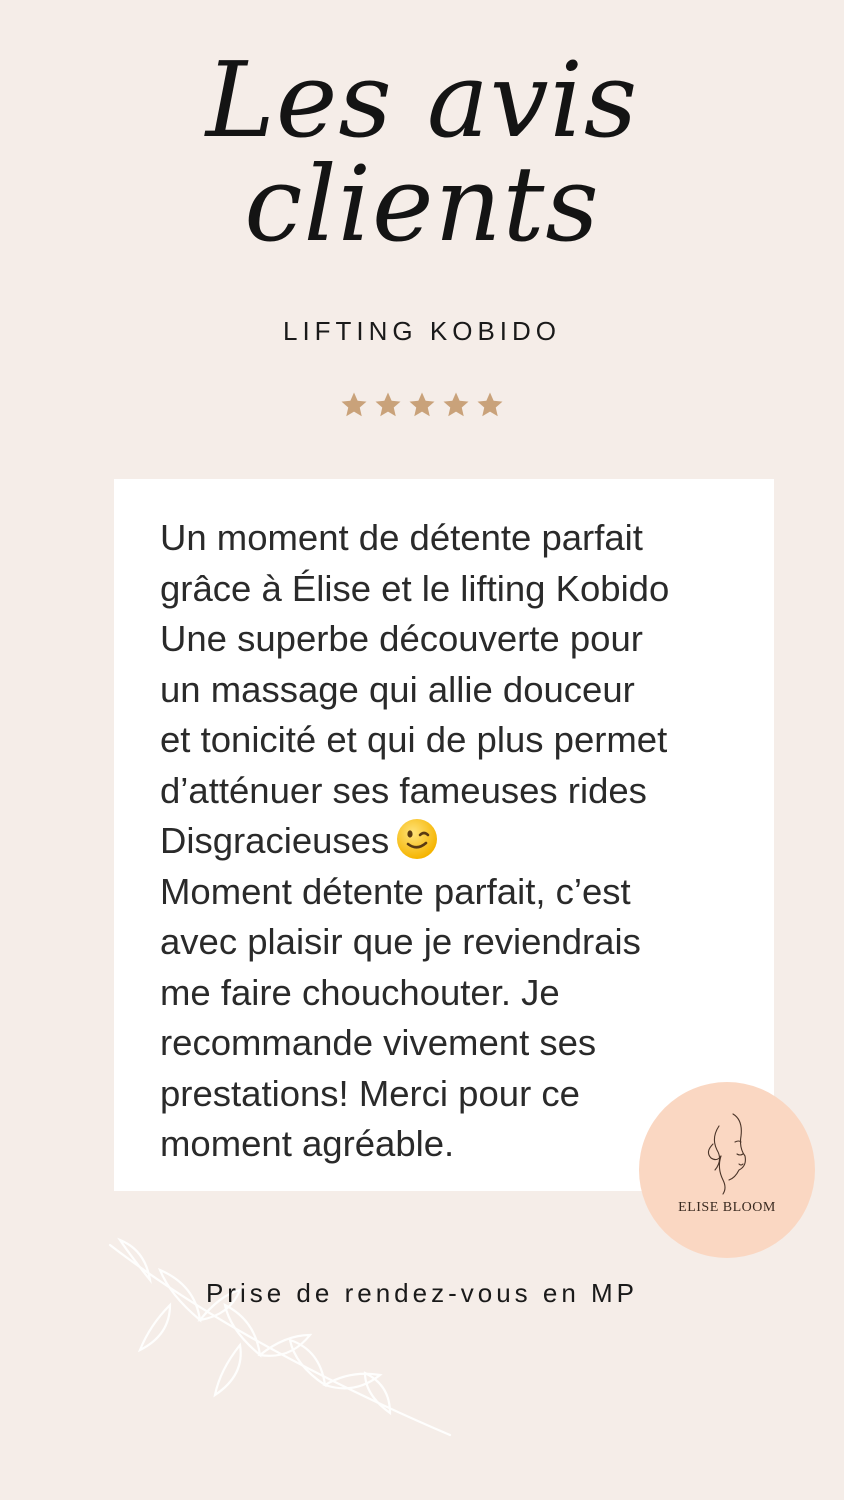 The height and width of the screenshot is (1500, 844). What do you see at coordinates (415, 588) in the screenshot?
I see `review-line: grâce à Élise et le lifting Kobido` at bounding box center [415, 588].